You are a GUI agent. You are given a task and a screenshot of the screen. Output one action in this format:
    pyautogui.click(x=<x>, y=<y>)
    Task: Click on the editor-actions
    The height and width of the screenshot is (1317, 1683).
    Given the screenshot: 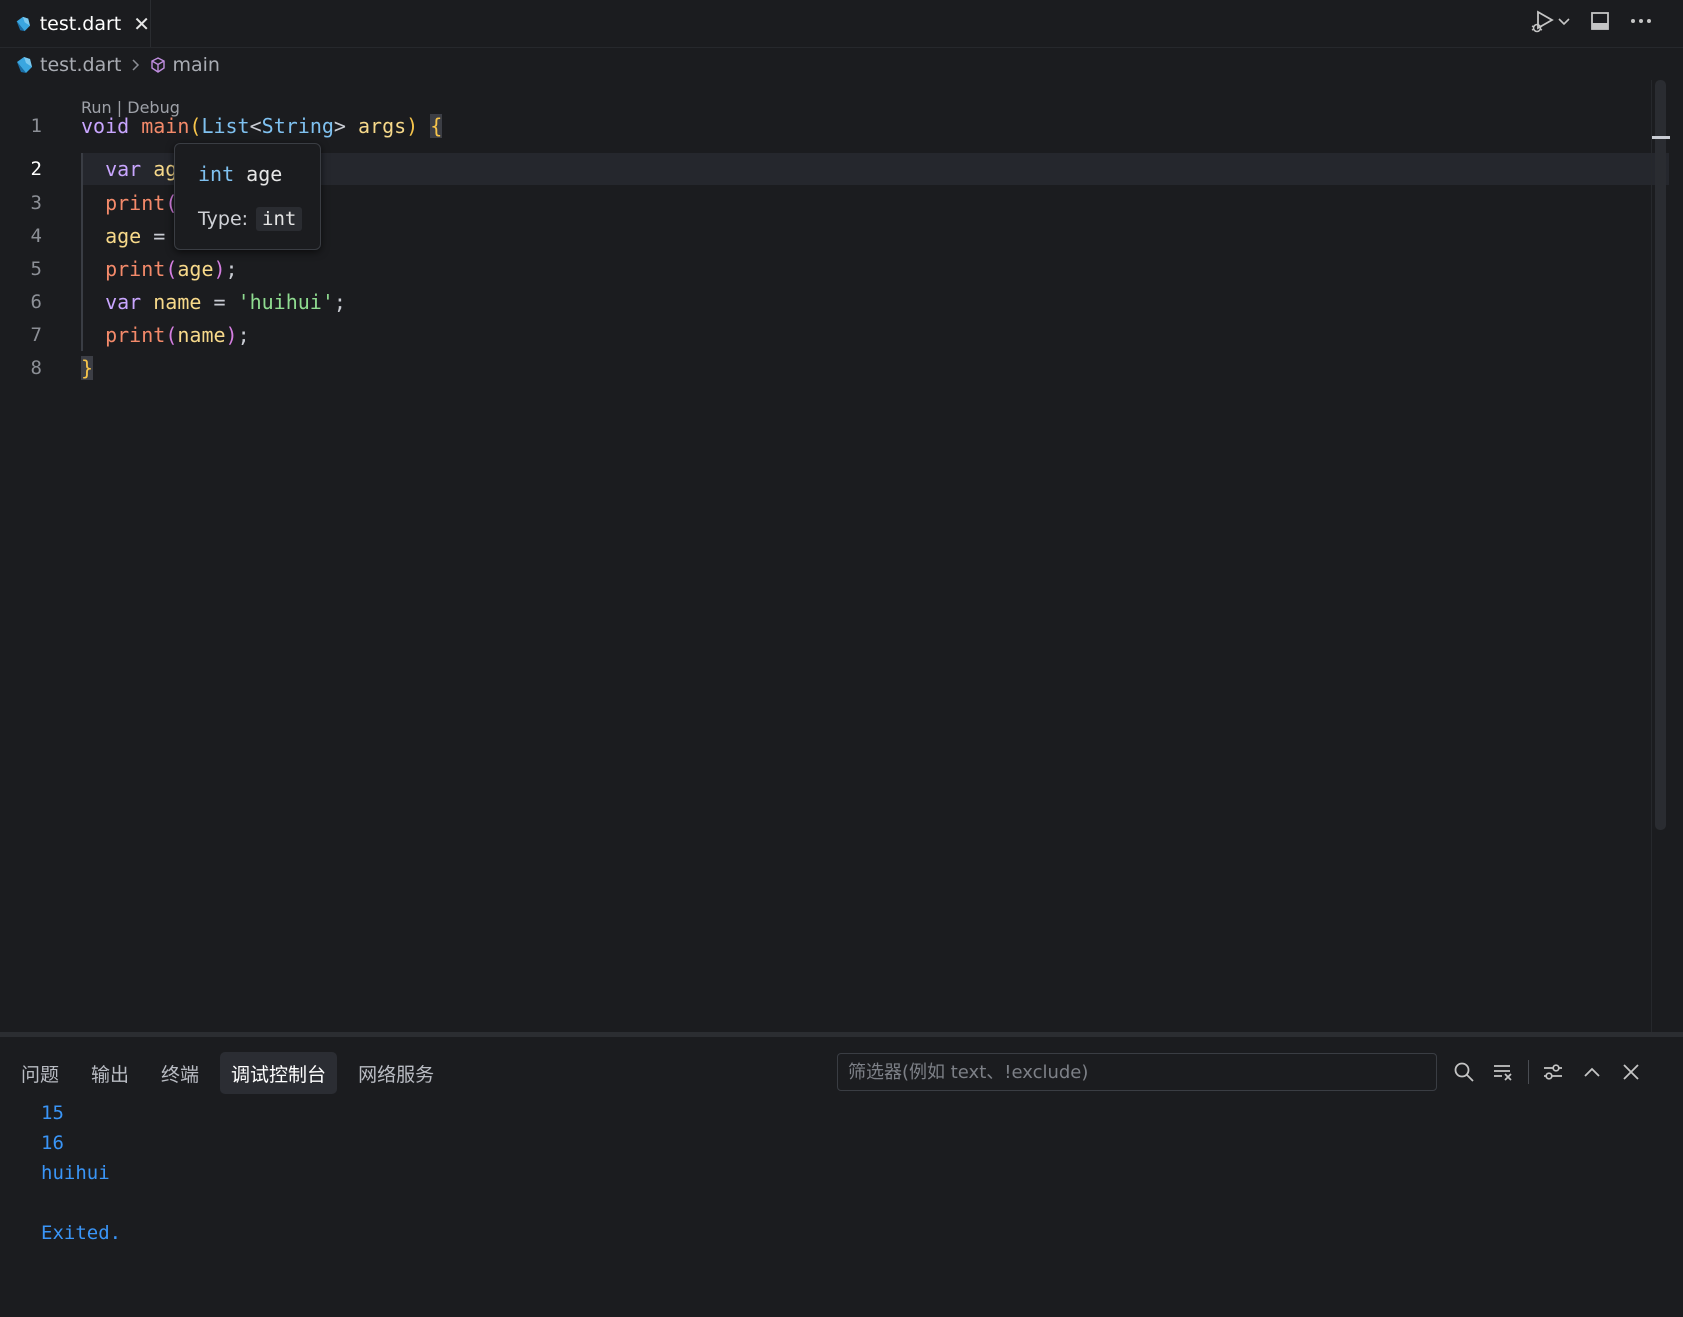 What is the action you would take?
    pyautogui.click(x=1591, y=21)
    